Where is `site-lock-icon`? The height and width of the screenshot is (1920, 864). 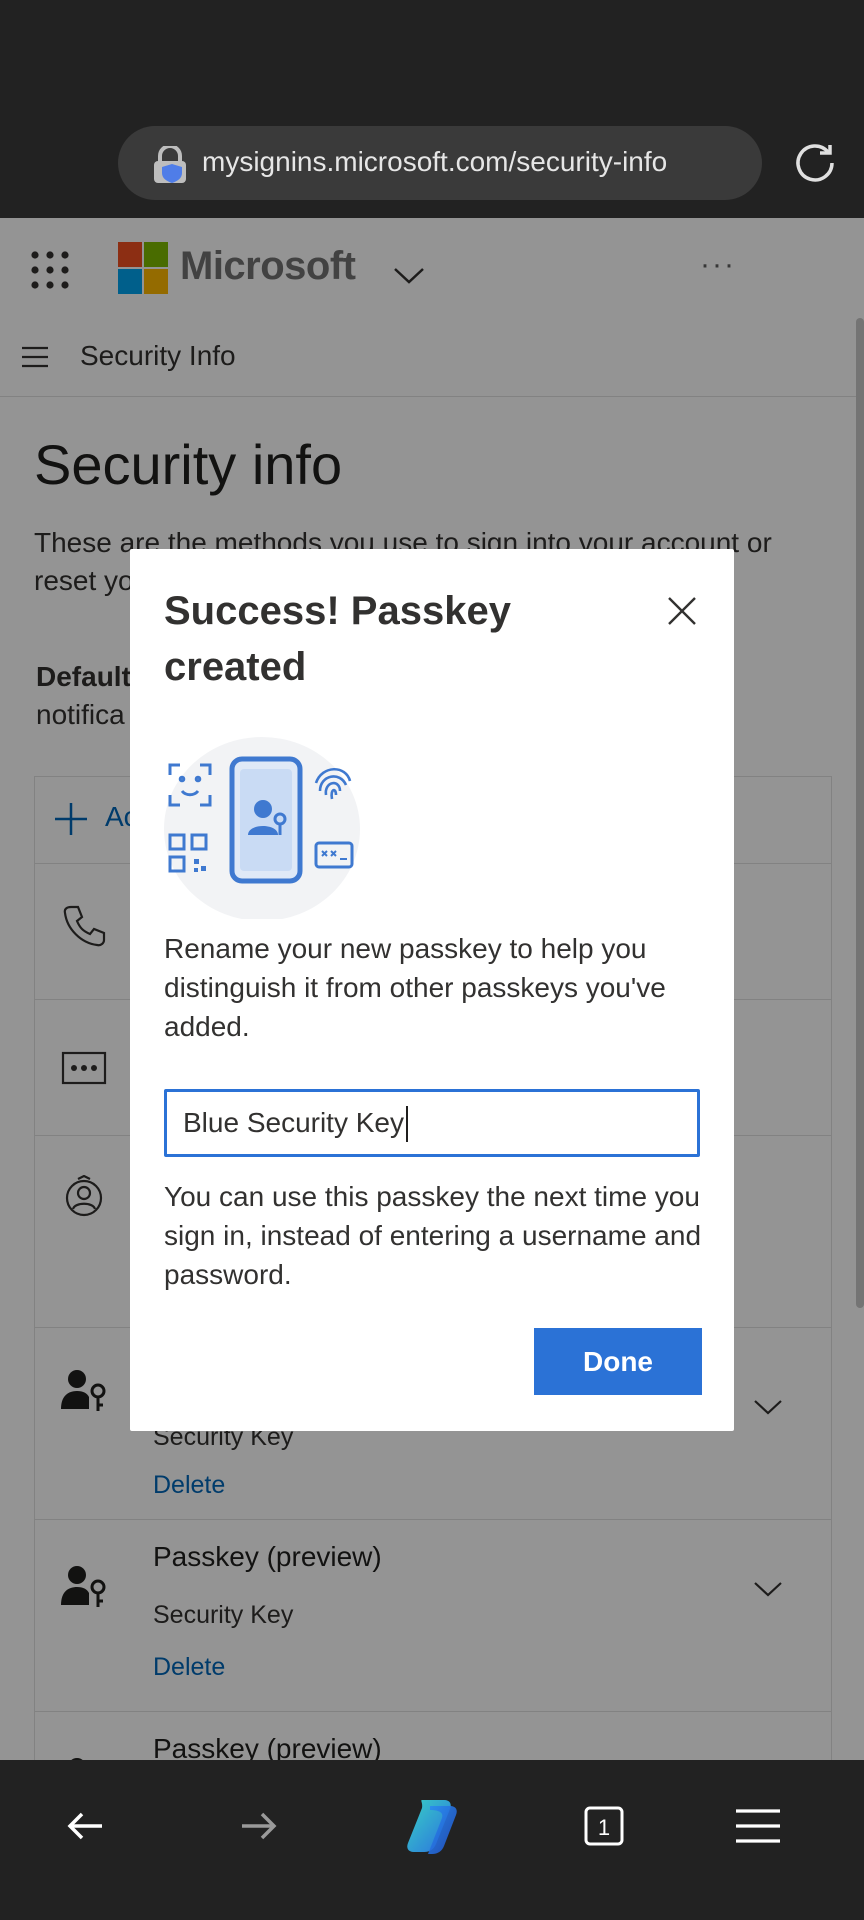 site-lock-icon is located at coordinates (170, 165).